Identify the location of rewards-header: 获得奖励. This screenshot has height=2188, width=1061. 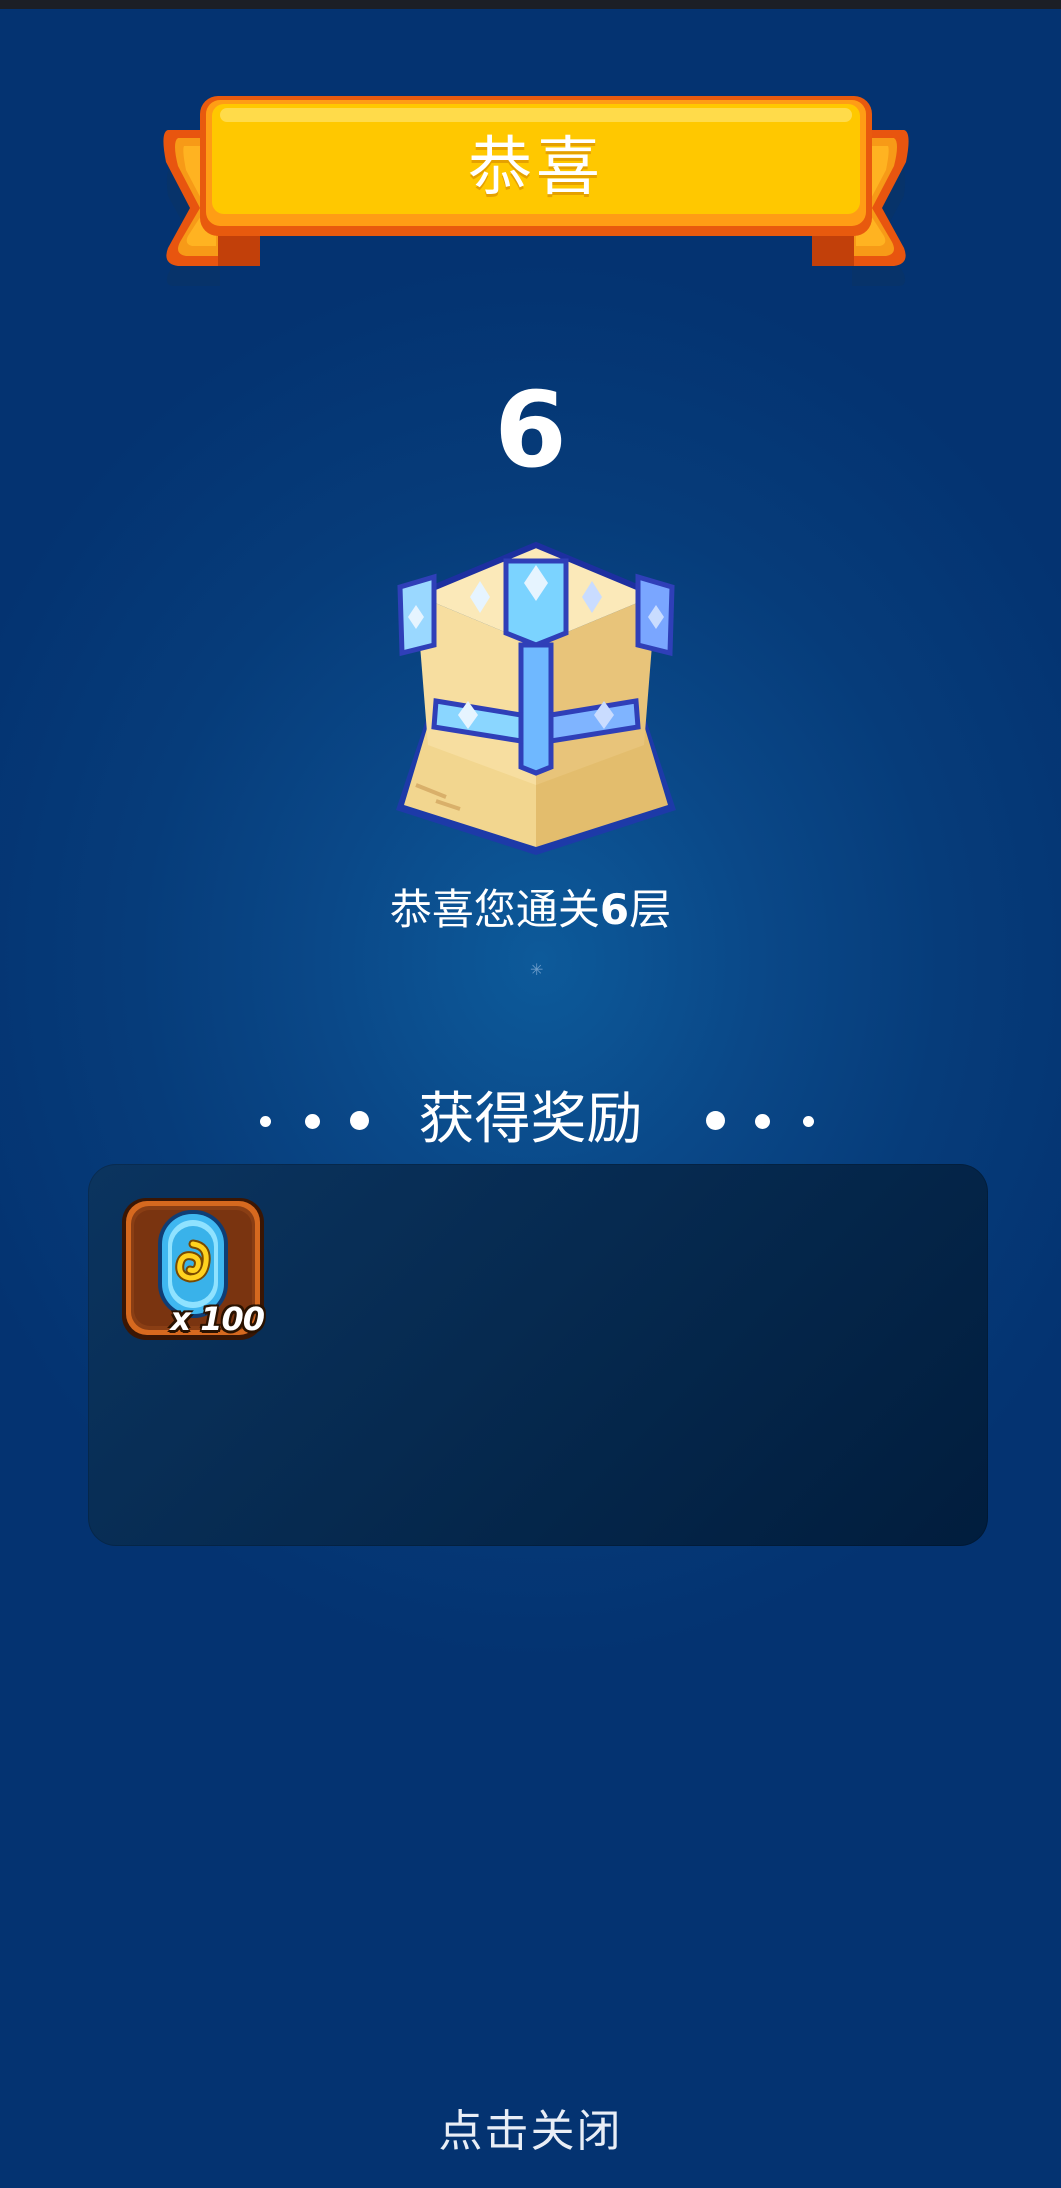
(530, 1120).